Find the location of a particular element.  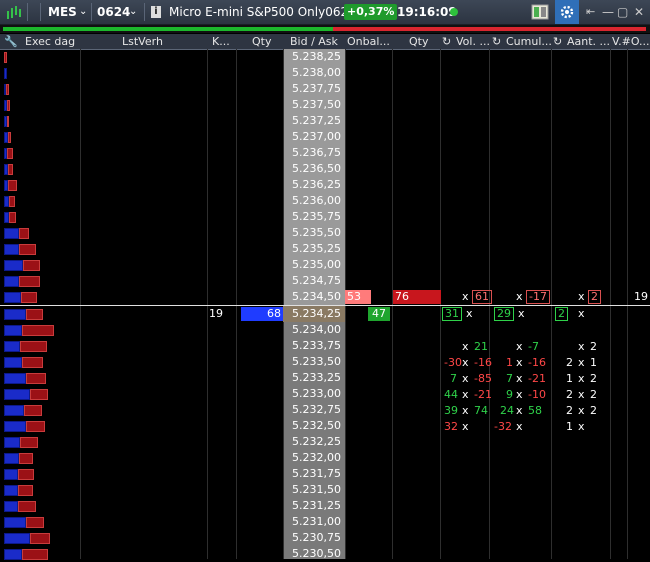

price-level: 5.236,75 is located at coordinates (314, 153).